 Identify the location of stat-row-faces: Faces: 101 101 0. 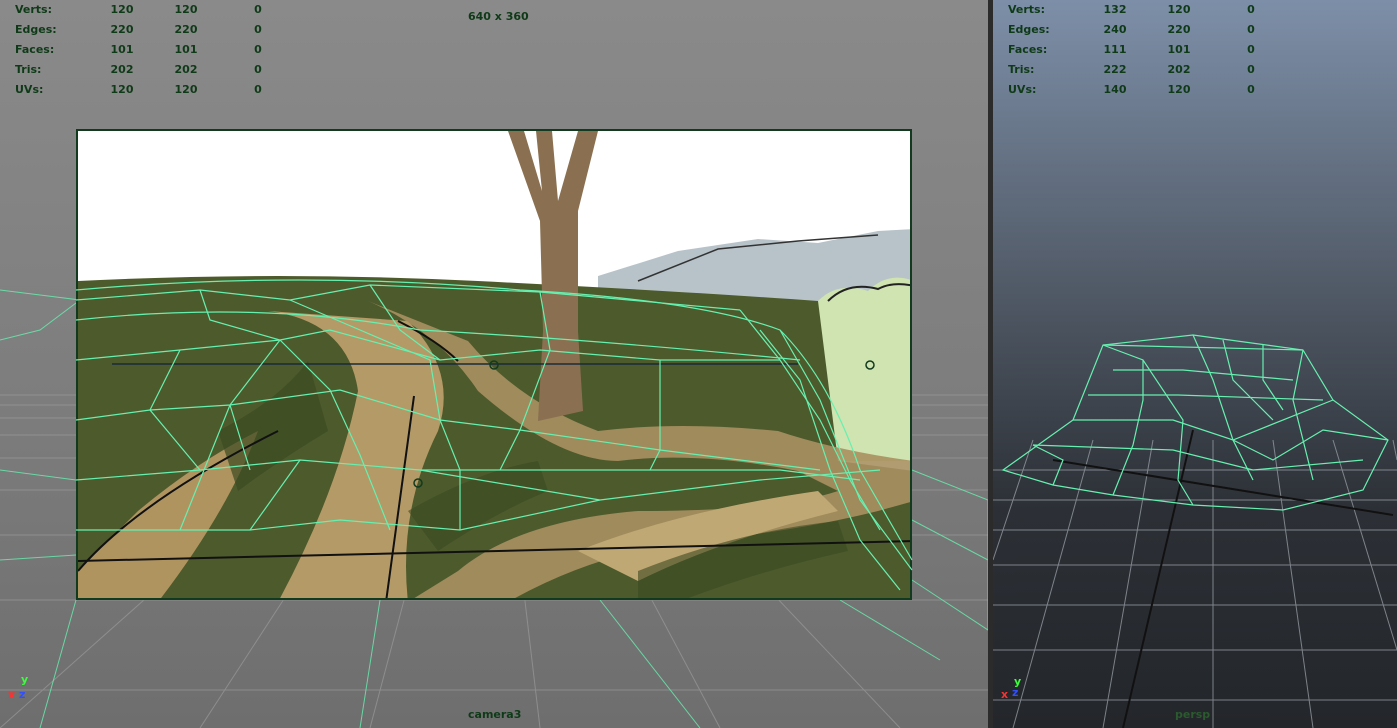
(155, 53).